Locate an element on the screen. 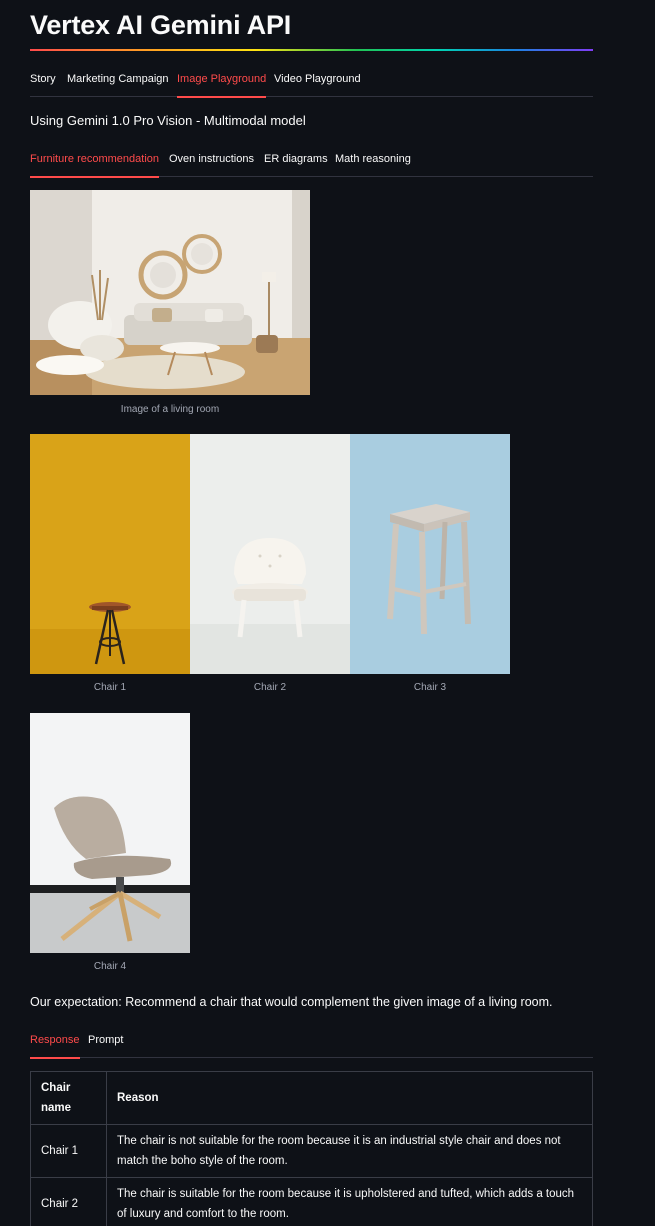 This screenshot has height=1226, width=655. tab-prompt: Prompt is located at coordinates (105, 1044).